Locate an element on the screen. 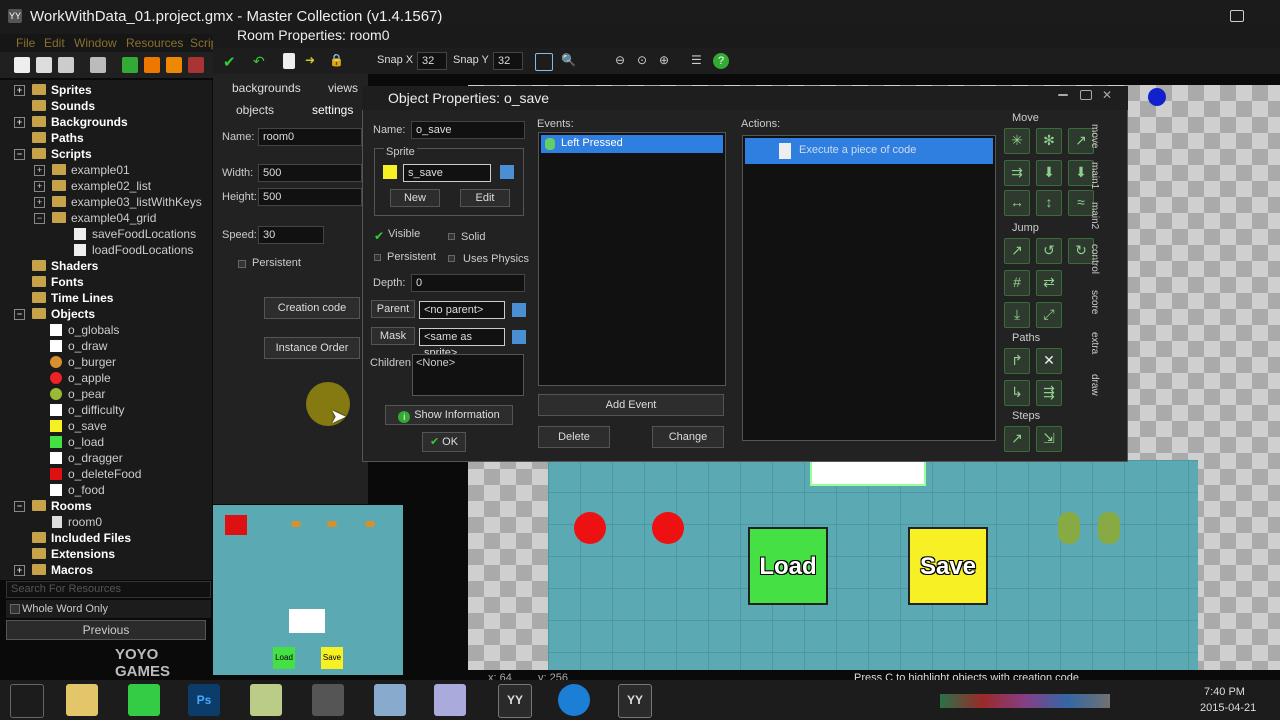 Image resolution: width=1280 pixels, height=720 pixels. tree-script-example02: + example02_list is located at coordinates (92, 186).